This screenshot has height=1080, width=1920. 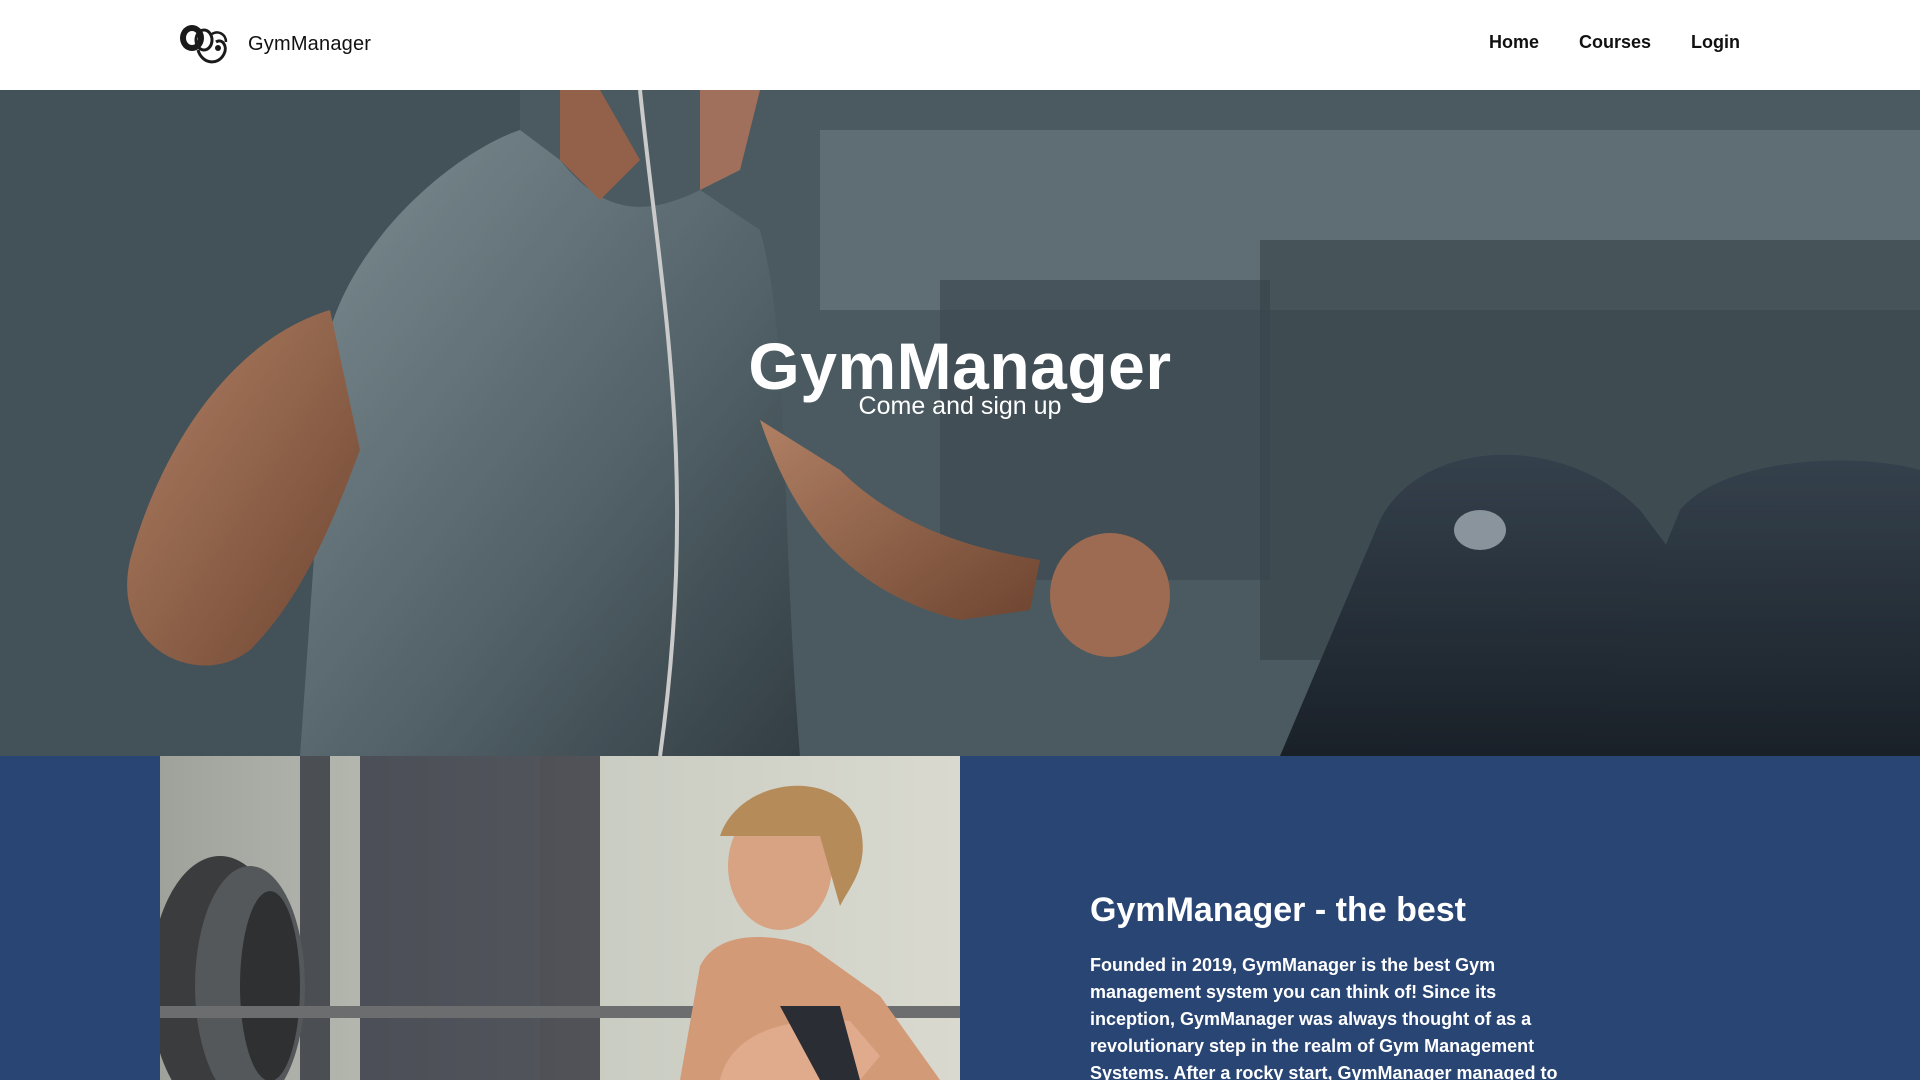 I want to click on about-photo, so click(x=560, y=918).